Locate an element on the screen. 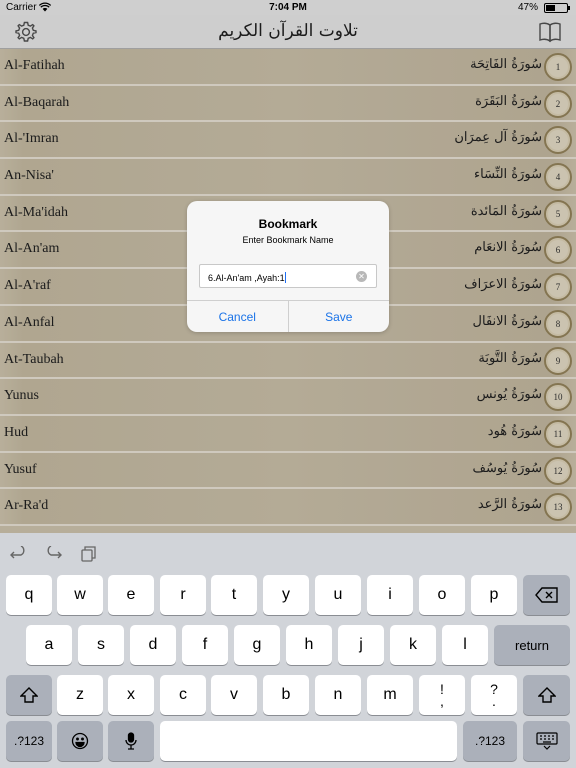 This screenshot has width=576, height=768. shift-key-right is located at coordinates (546, 695).